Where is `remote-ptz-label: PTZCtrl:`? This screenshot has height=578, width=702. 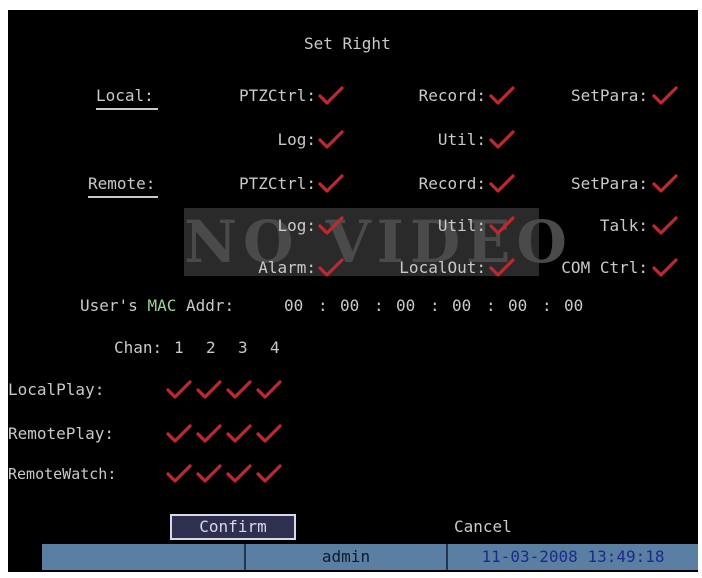 remote-ptz-label: PTZCtrl: is located at coordinates (277, 183).